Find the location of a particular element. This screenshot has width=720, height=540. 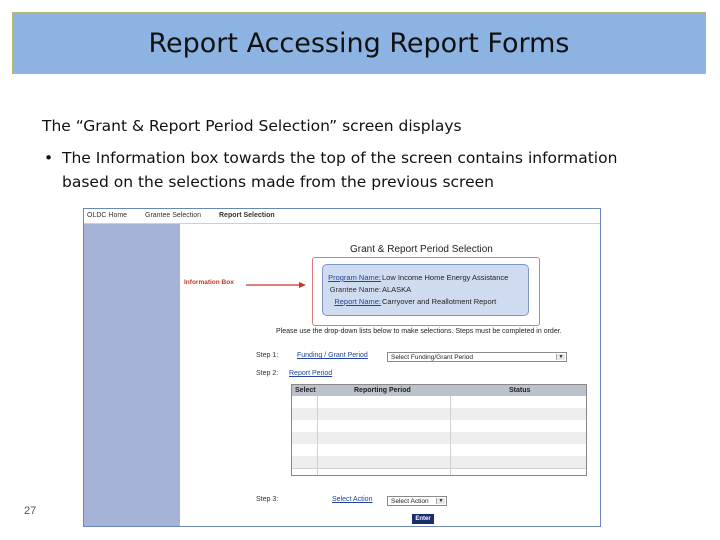

funding-grant-period-link: Funding / Grant Period is located at coordinates (332, 355).